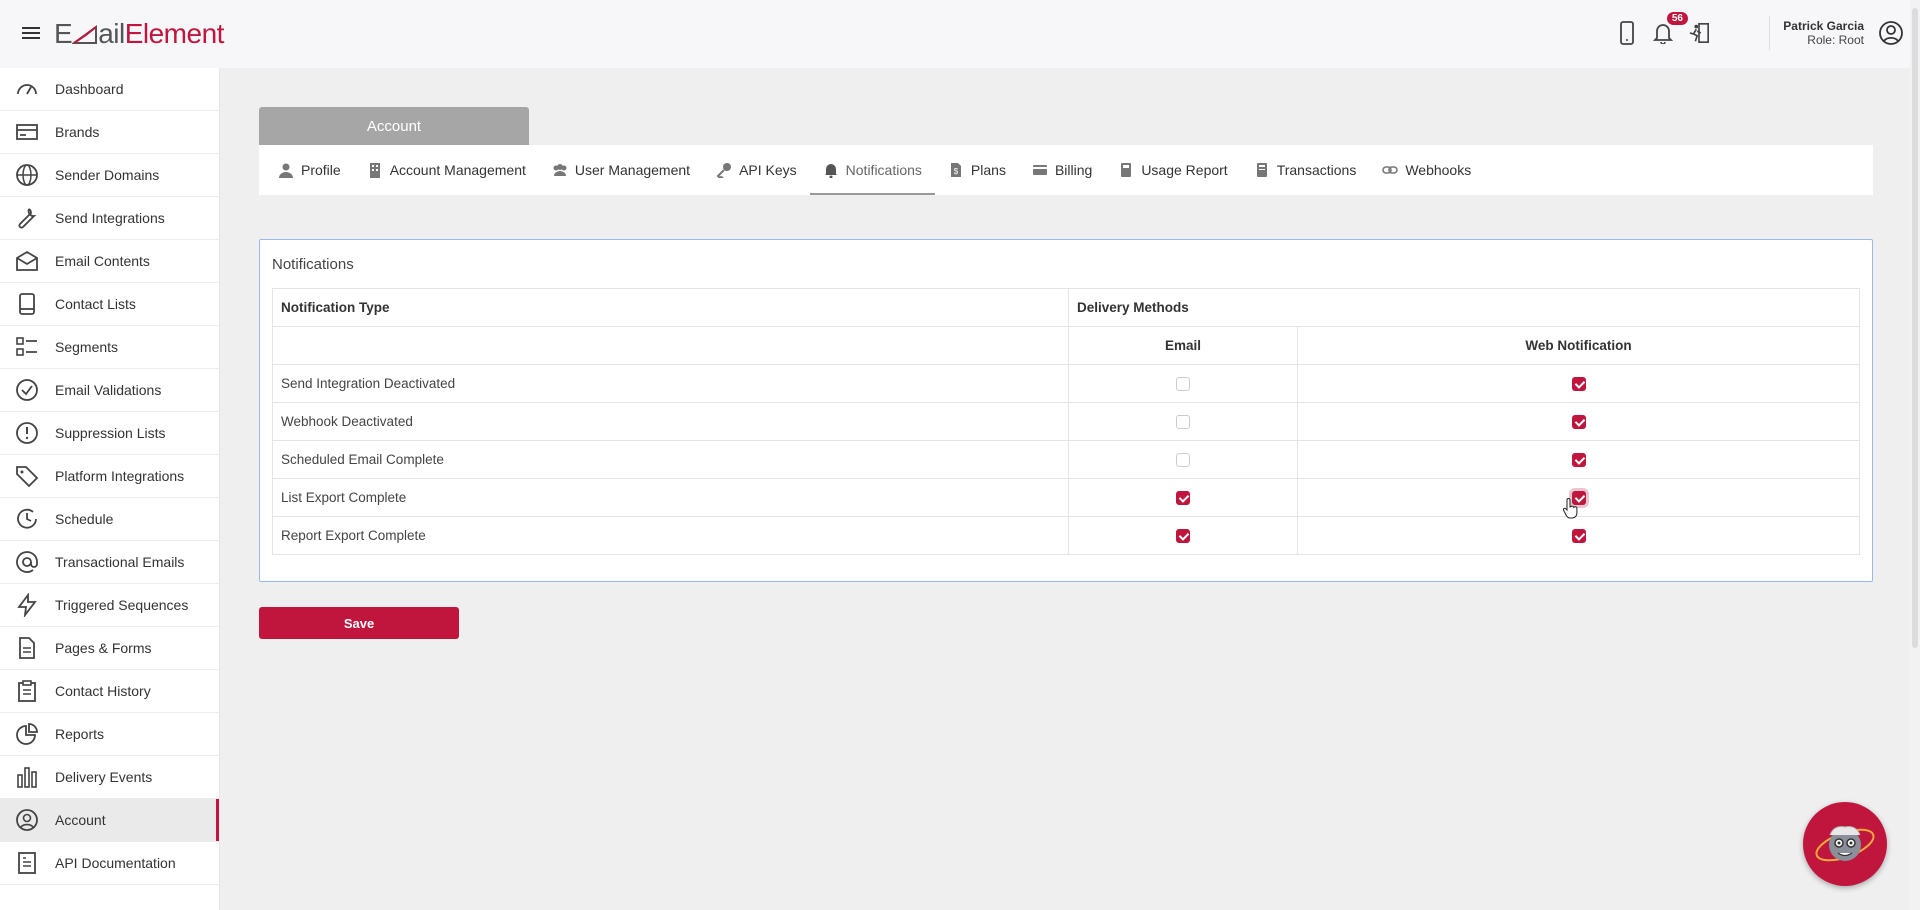 The image size is (1920, 910). Describe the element at coordinates (670, 535) in the screenshot. I see `notification-type-label: Report Export Complete` at that location.